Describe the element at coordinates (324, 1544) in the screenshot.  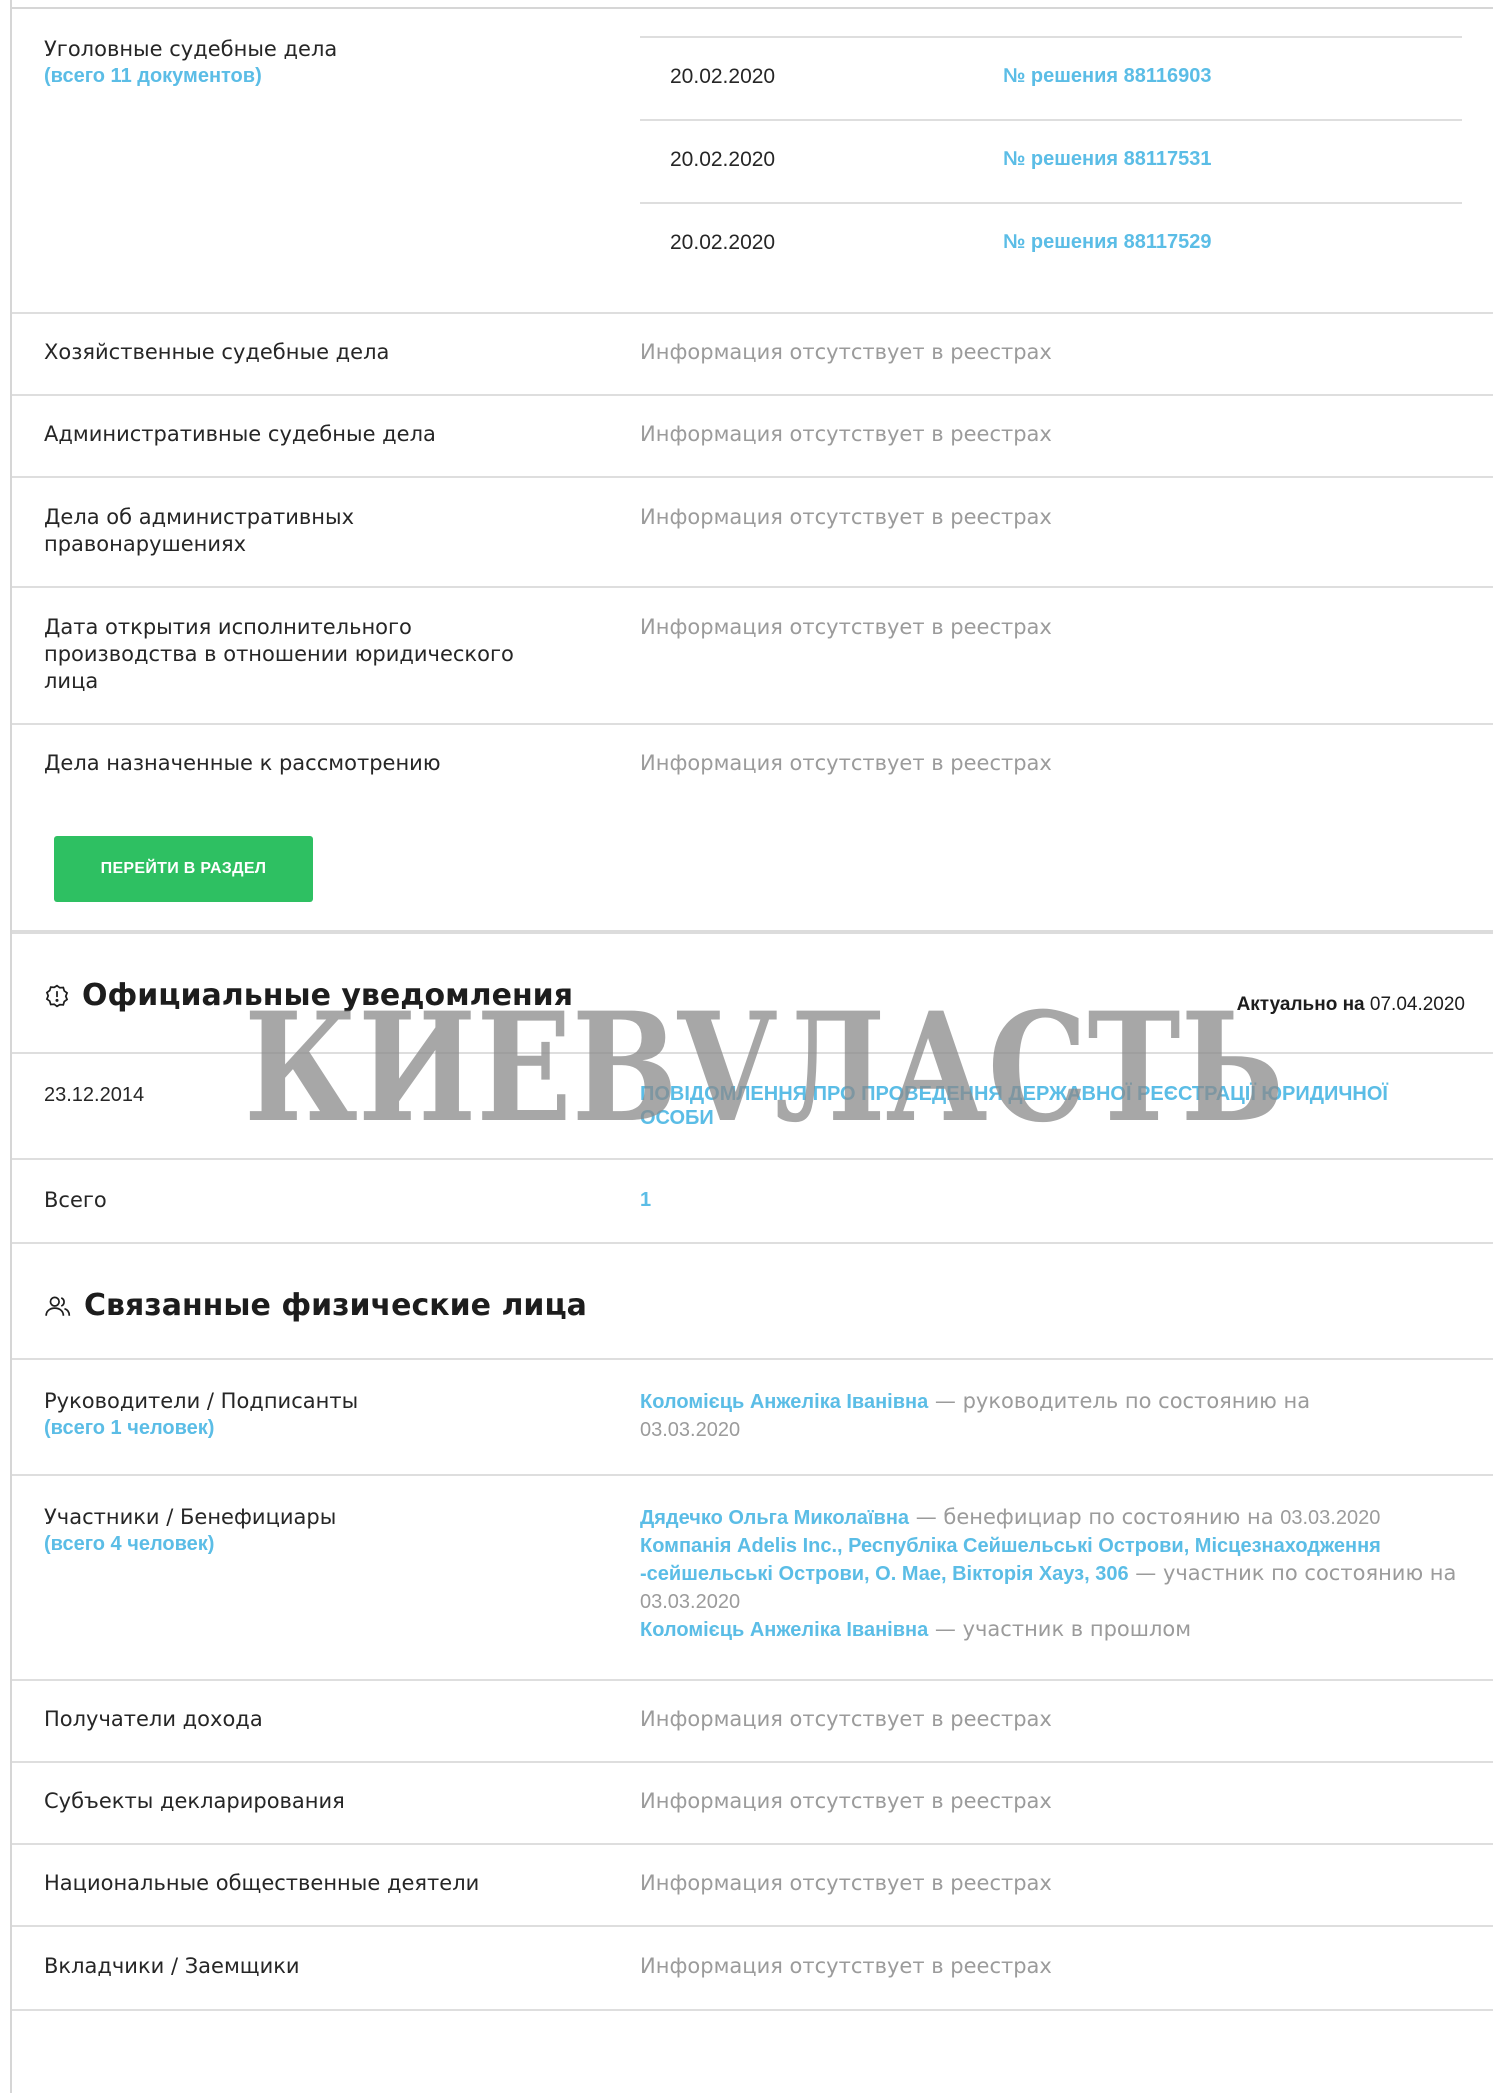
I see `participants-count-link: (всего 4 человек)` at that location.